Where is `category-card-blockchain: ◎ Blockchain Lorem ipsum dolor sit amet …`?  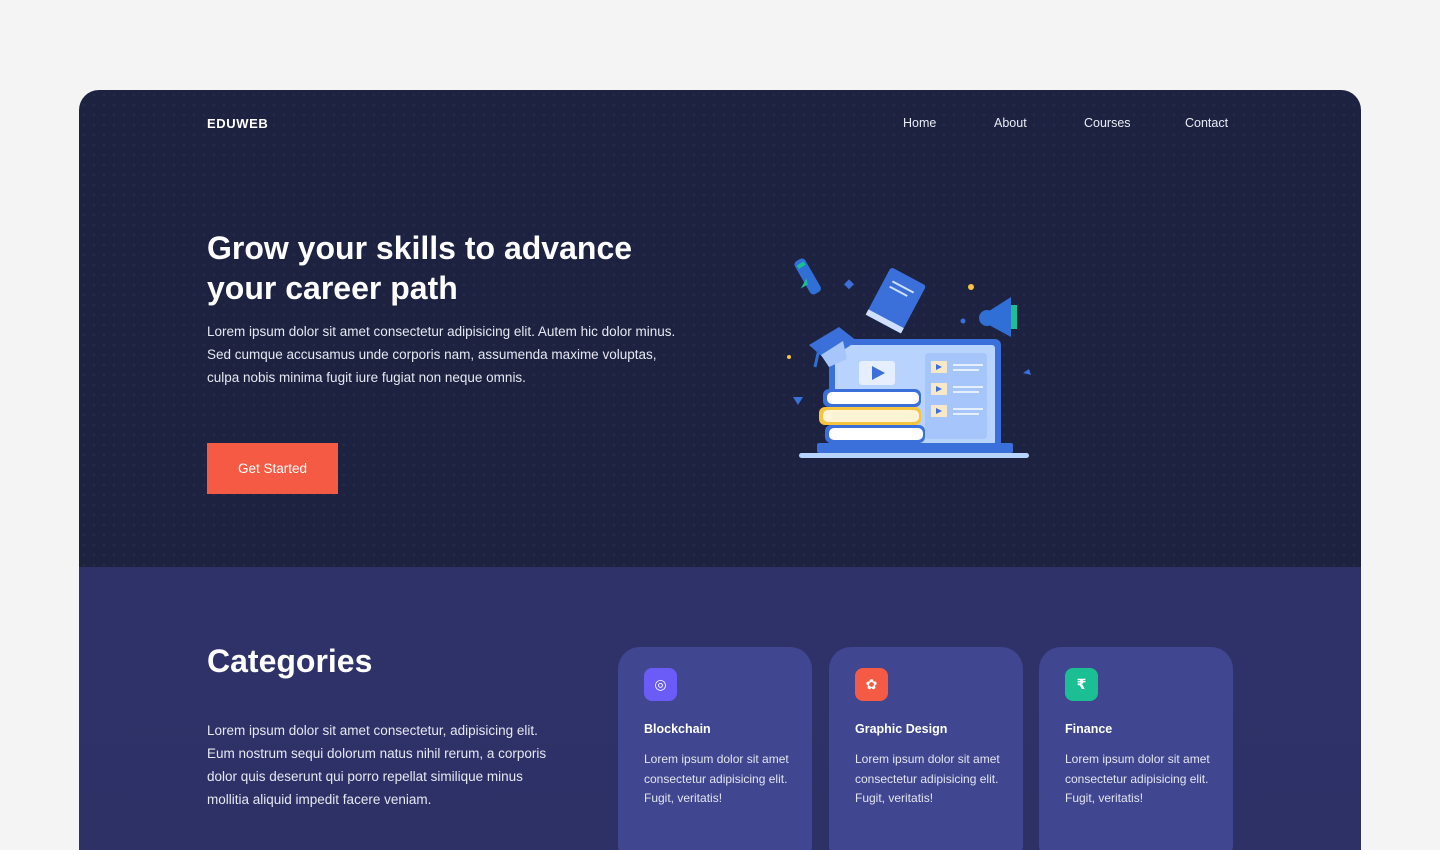
category-card-blockchain: ◎ Blockchain Lorem ipsum dolor sit amet … is located at coordinates (715, 748).